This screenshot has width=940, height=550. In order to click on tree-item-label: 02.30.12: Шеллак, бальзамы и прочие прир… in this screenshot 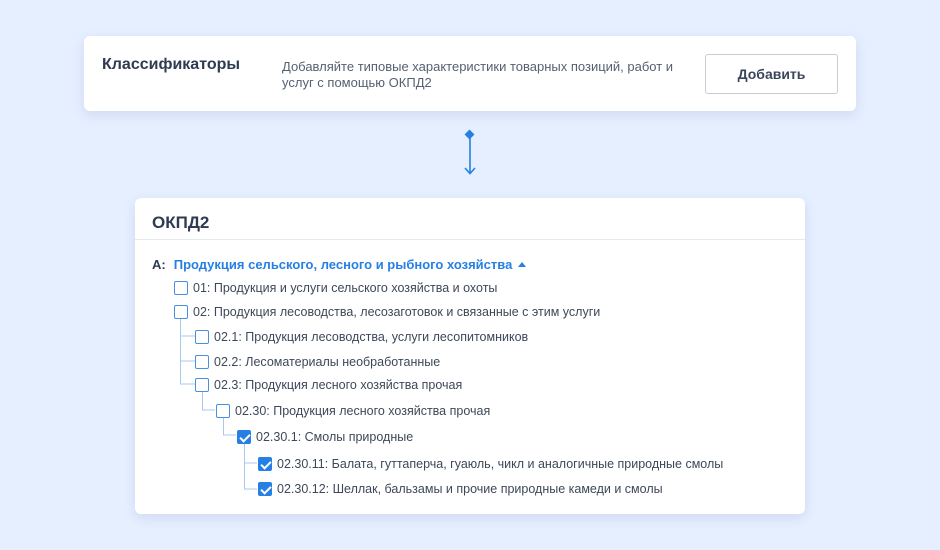, I will do `click(470, 489)`.